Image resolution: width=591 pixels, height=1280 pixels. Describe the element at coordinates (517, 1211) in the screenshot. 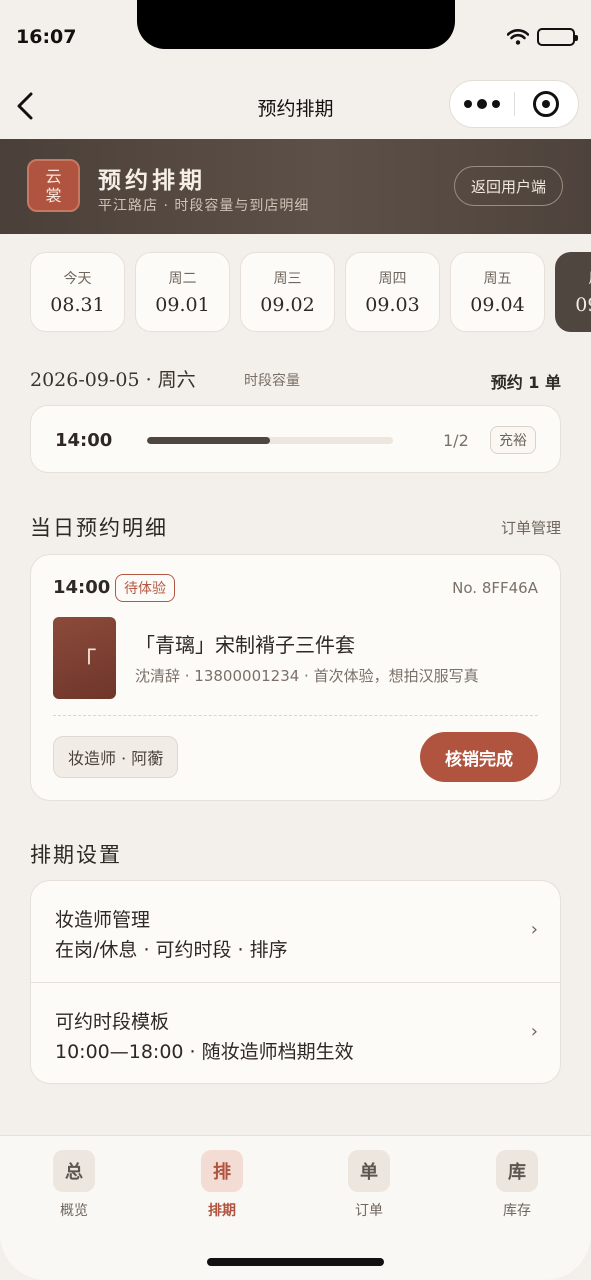

I see `tab-label: 库存` at that location.